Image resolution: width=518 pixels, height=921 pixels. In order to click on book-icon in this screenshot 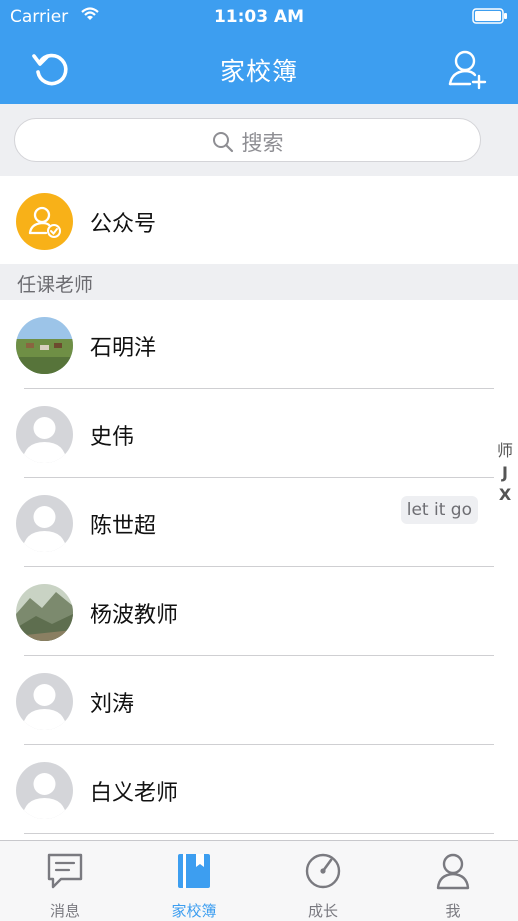, I will do `click(194, 871)`.